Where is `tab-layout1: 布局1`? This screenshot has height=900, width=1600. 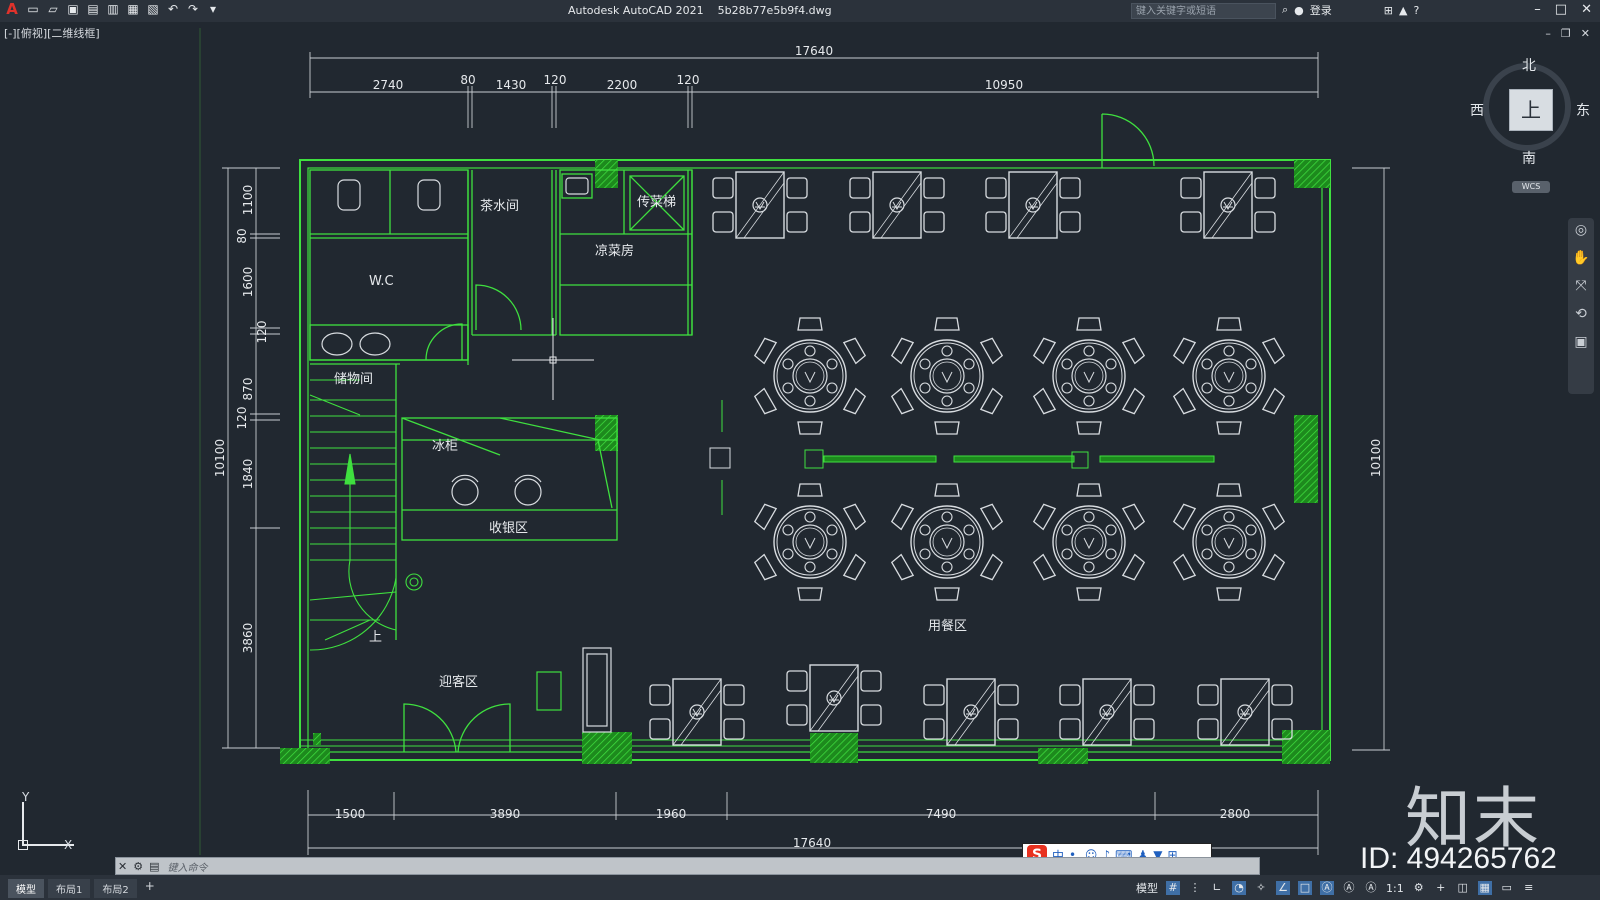
tab-layout1: 布局1 is located at coordinates (69, 888).